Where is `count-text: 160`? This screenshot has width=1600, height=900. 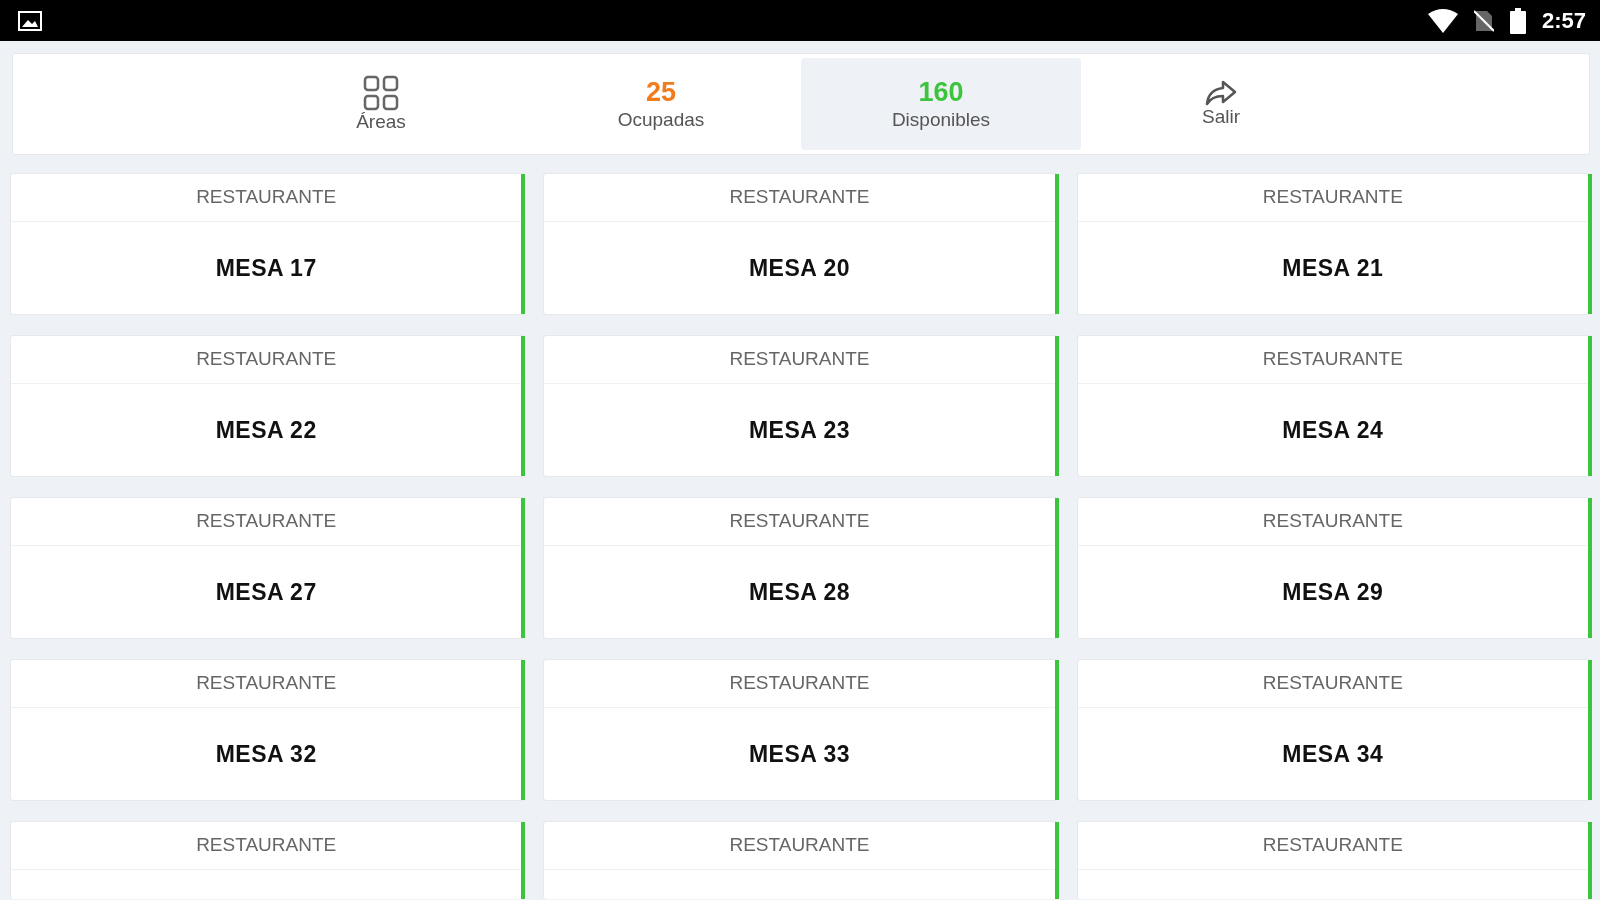
count-text: 160 is located at coordinates (941, 92).